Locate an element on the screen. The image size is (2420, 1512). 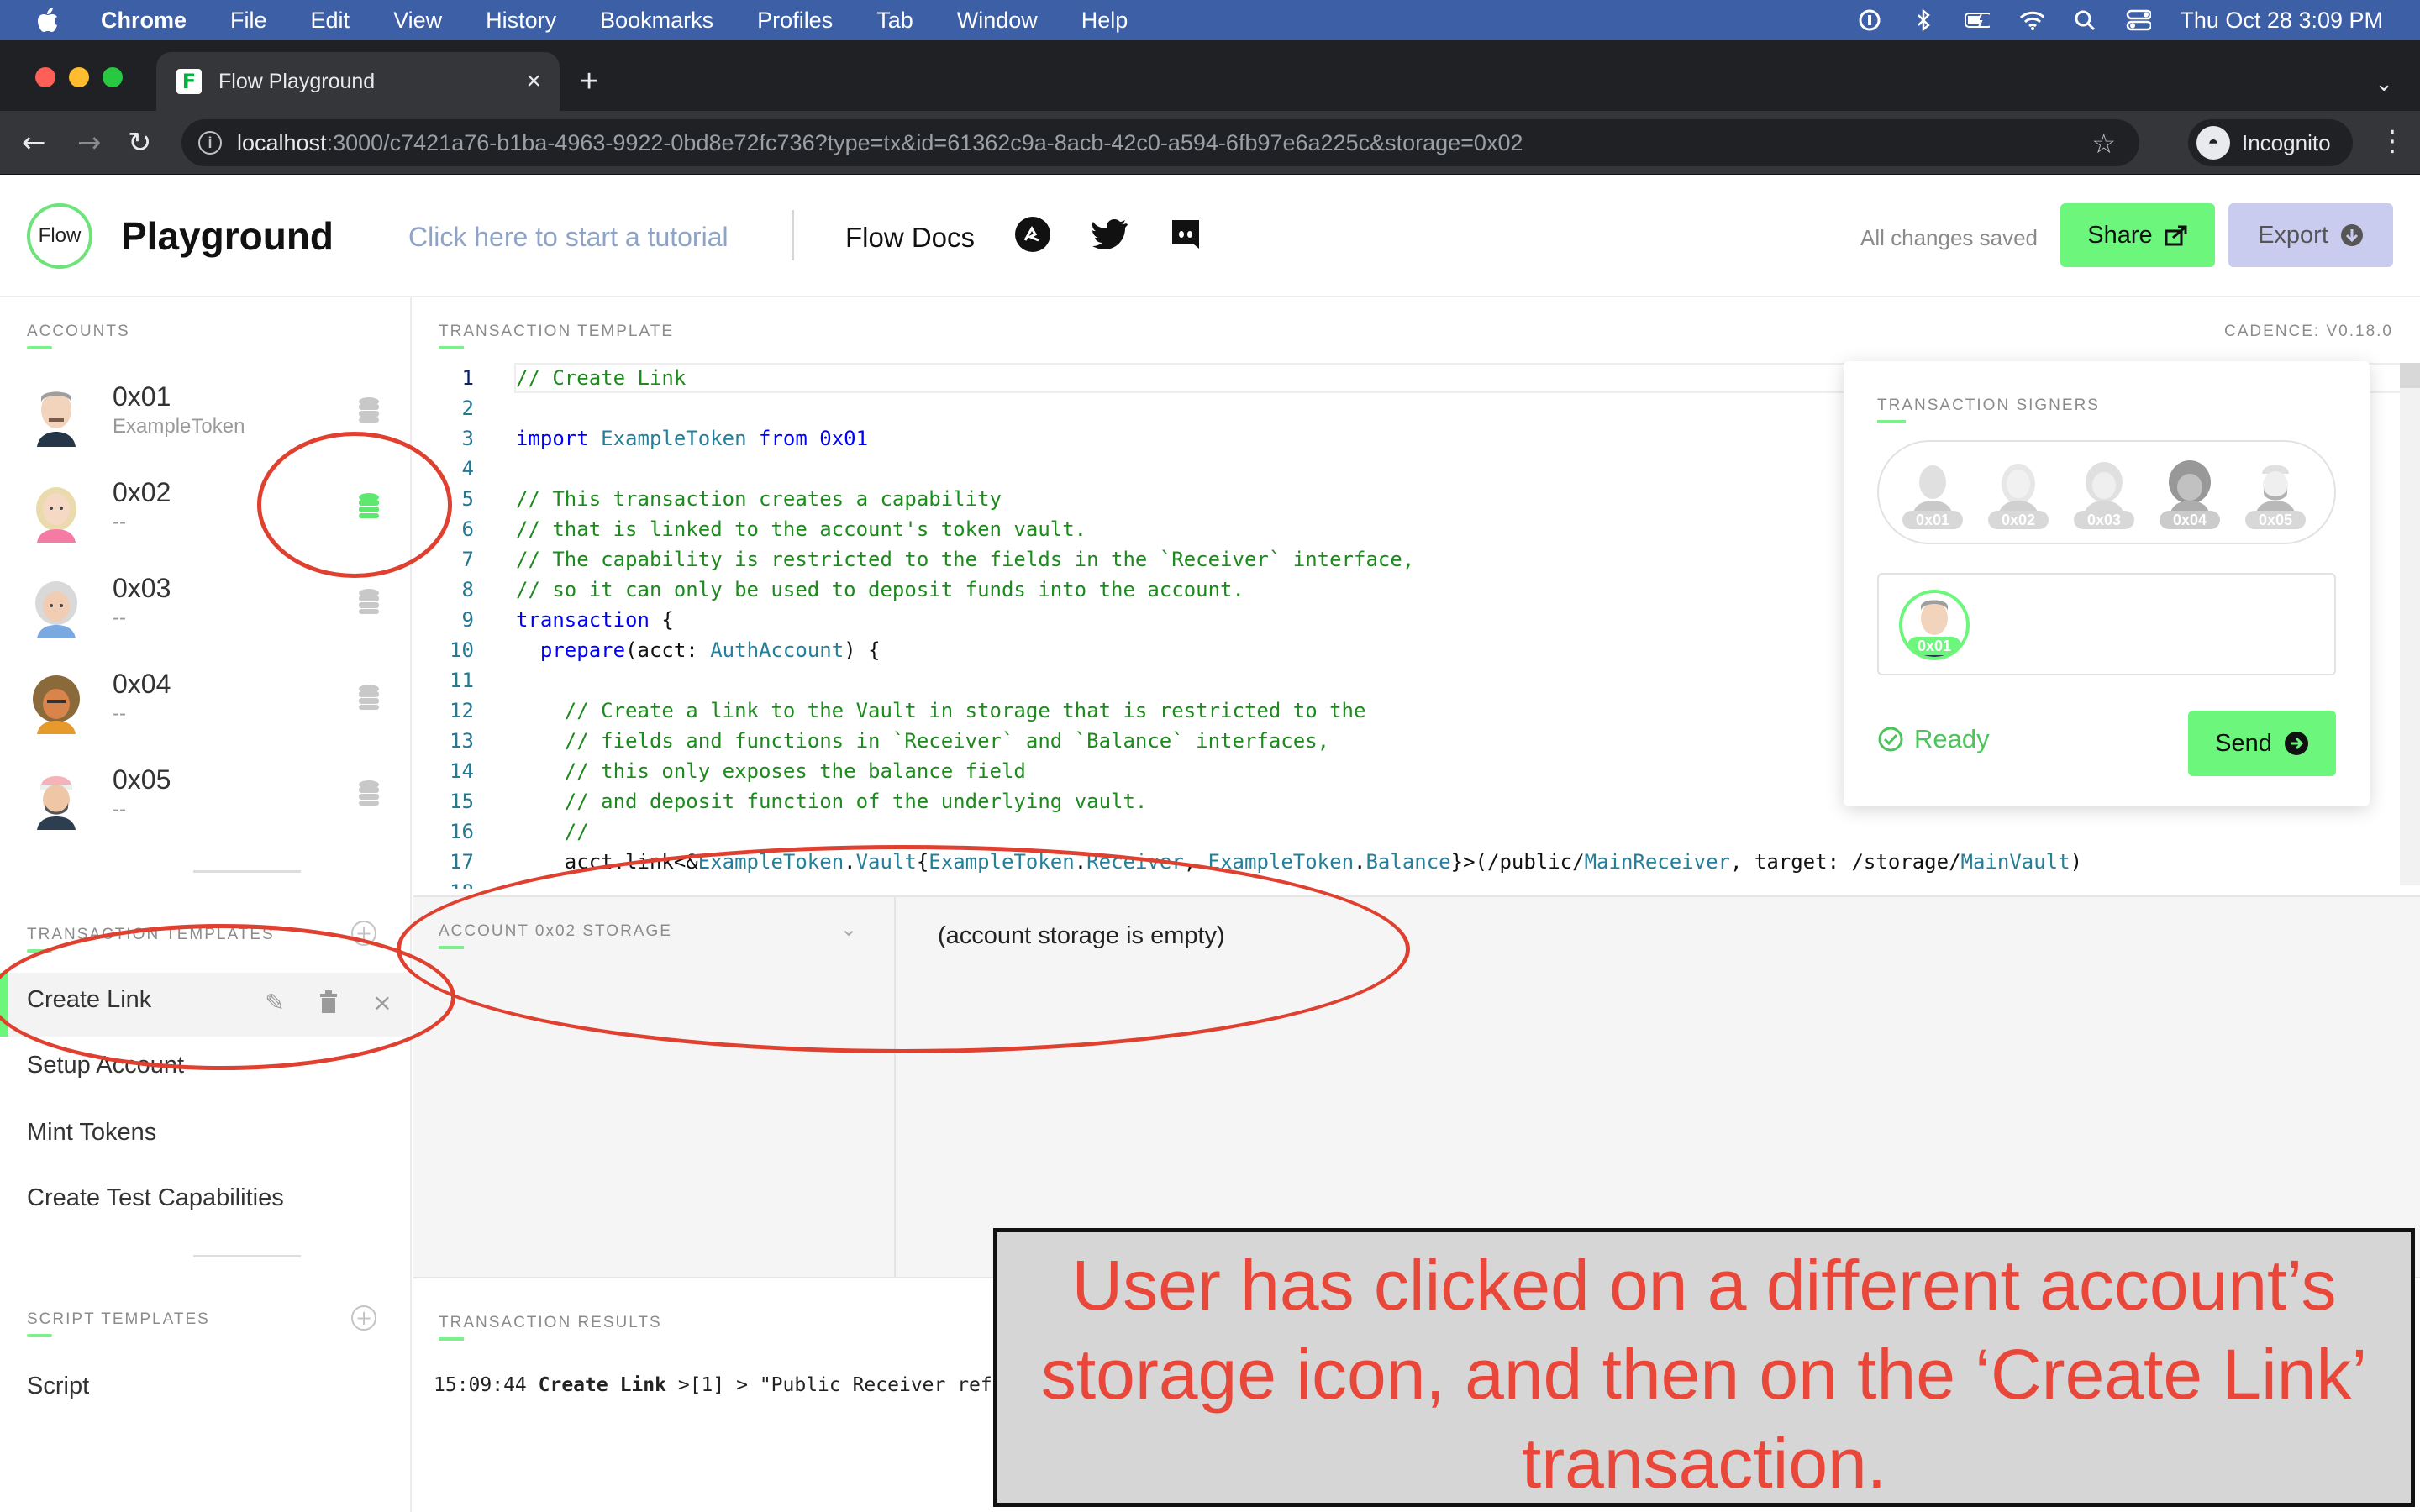
browser-menu-icon: ⋮ is located at coordinates (2392, 141).